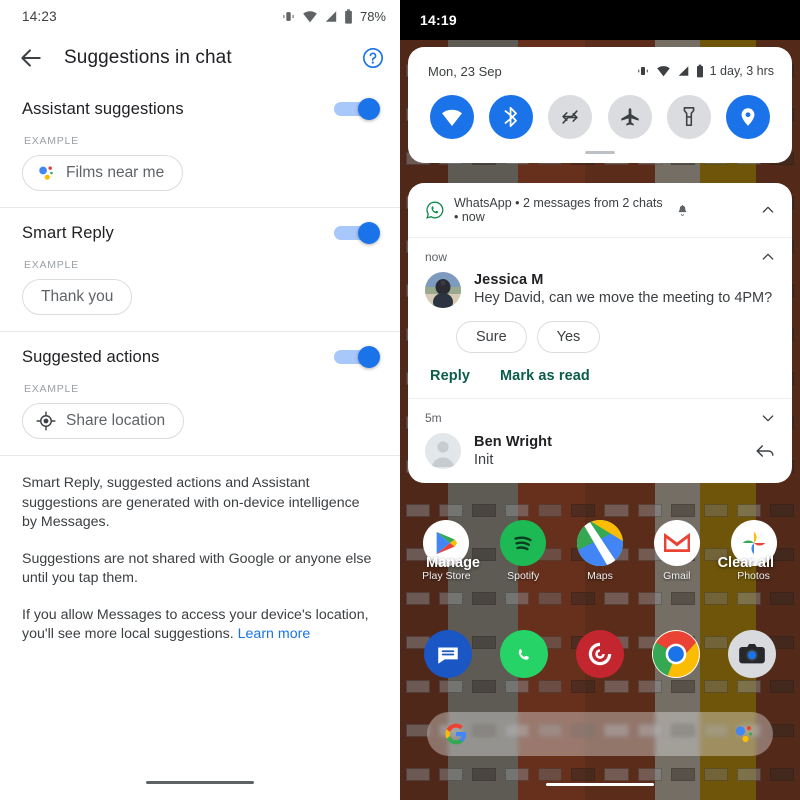 The width and height of the screenshot is (800, 800). What do you see at coordinates (676, 654) in the screenshot?
I see `chrome-icon` at bounding box center [676, 654].